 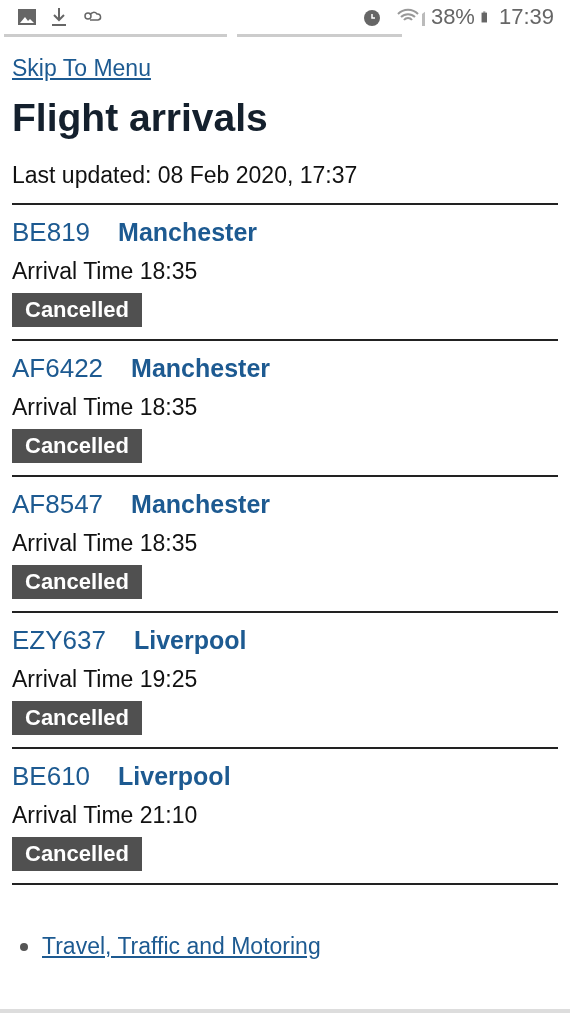 I want to click on skip-link: Skip To Menu, so click(x=81, y=68).